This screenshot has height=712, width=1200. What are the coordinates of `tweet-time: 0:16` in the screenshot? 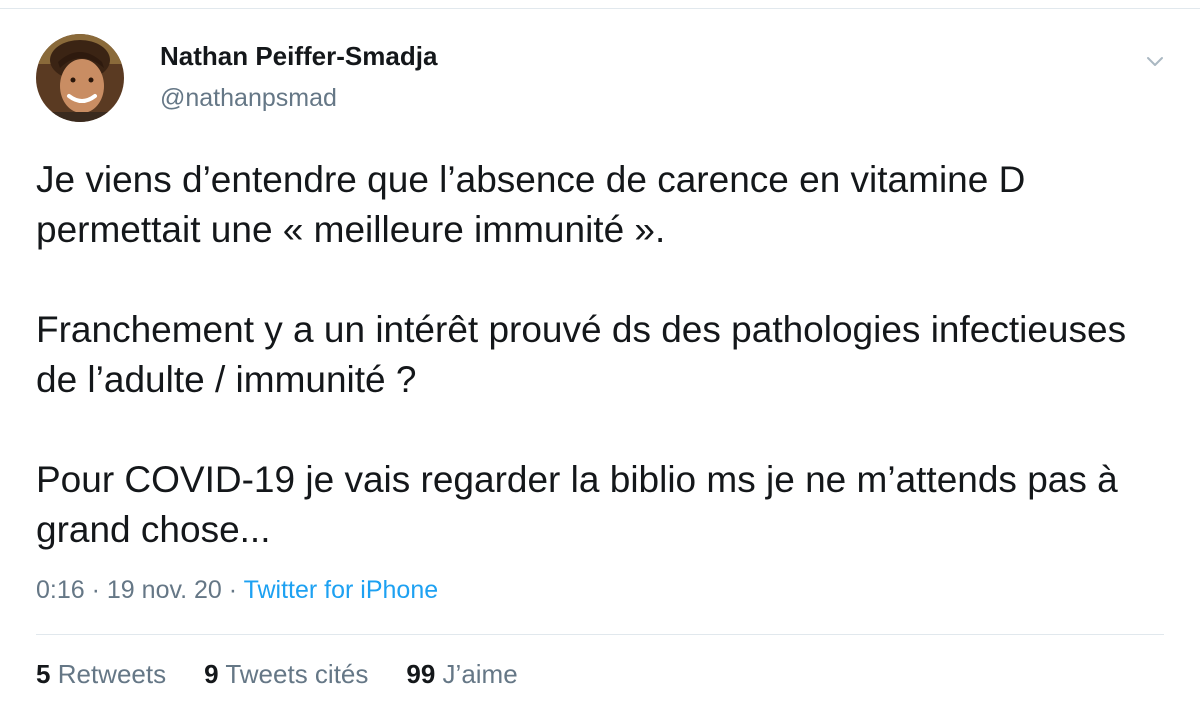 It's located at (60, 590).